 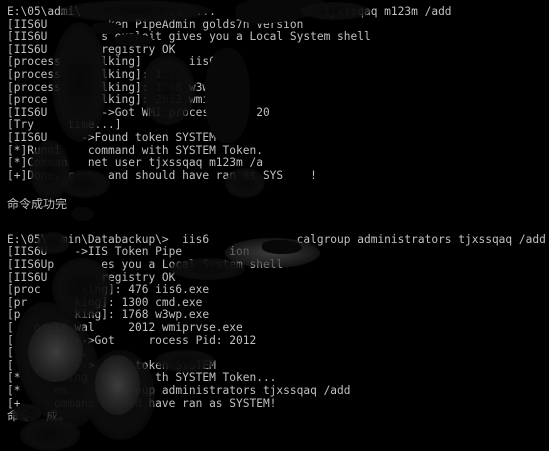 I want to click on console-line: [proce lking]: 2012 wmiprvs., so click(x=125, y=100).